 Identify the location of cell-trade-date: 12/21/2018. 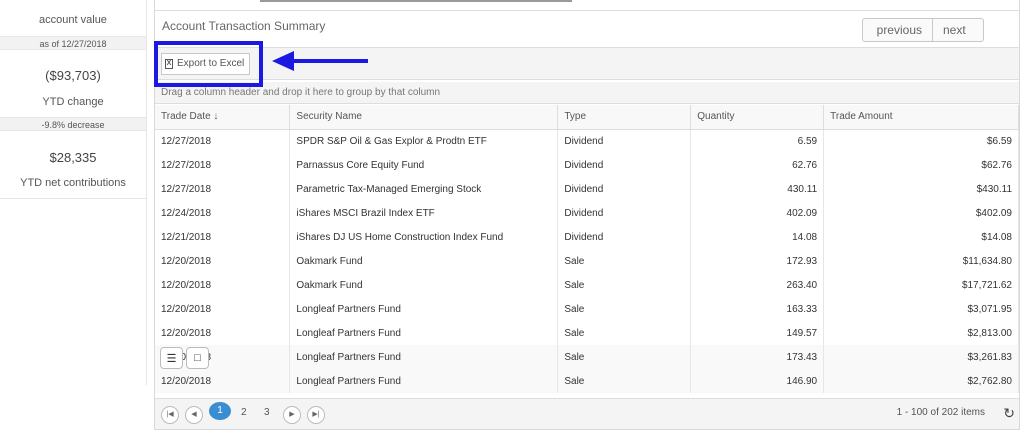
(223, 237).